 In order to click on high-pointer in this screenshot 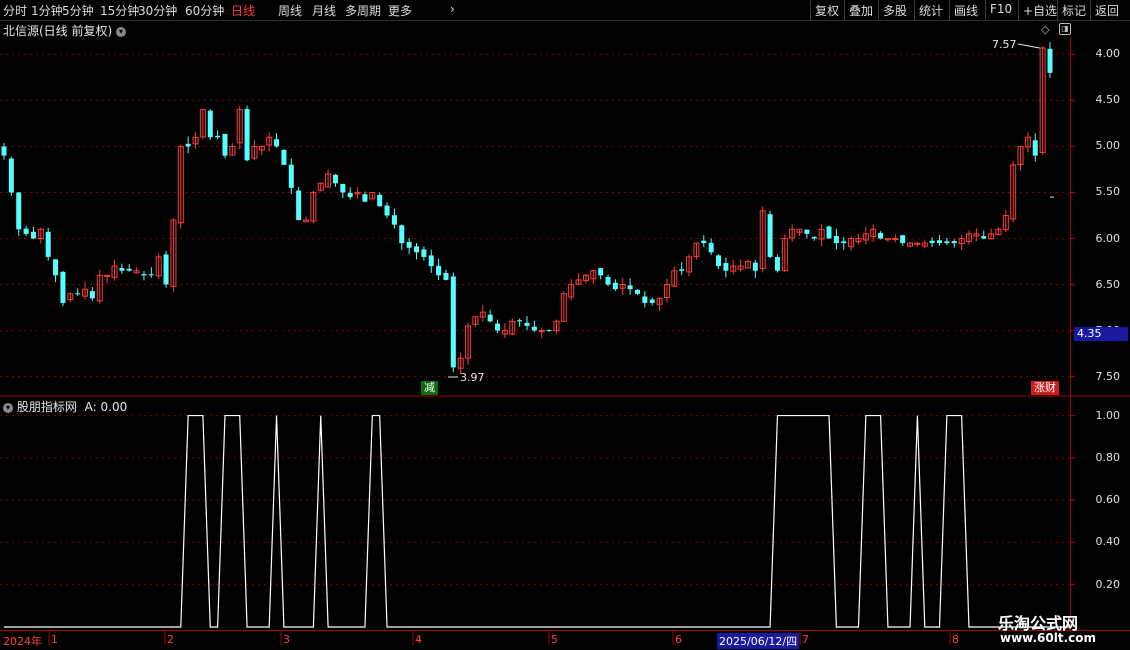, I will do `click(1028, 46)`.